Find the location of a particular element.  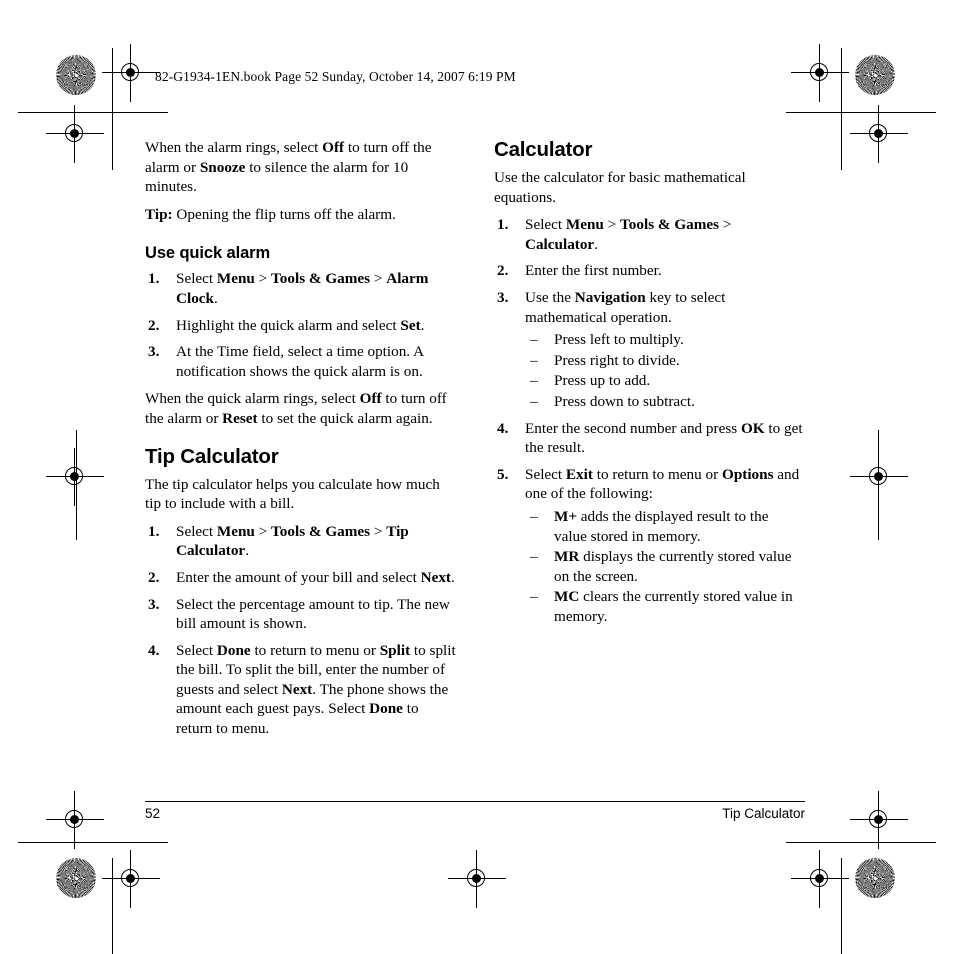

calculator-step-2: 2. Enter the first number. is located at coordinates (649, 271).